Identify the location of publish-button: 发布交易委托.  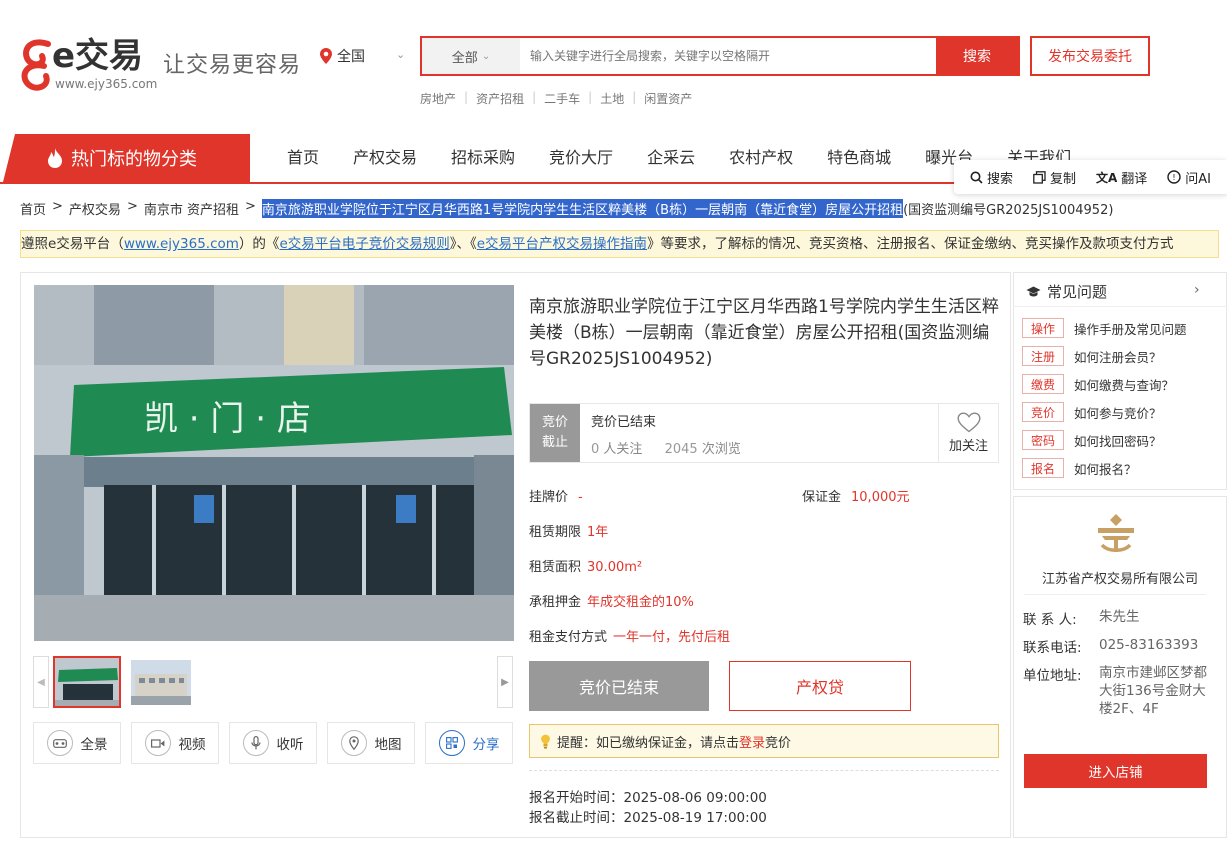
(1090, 56).